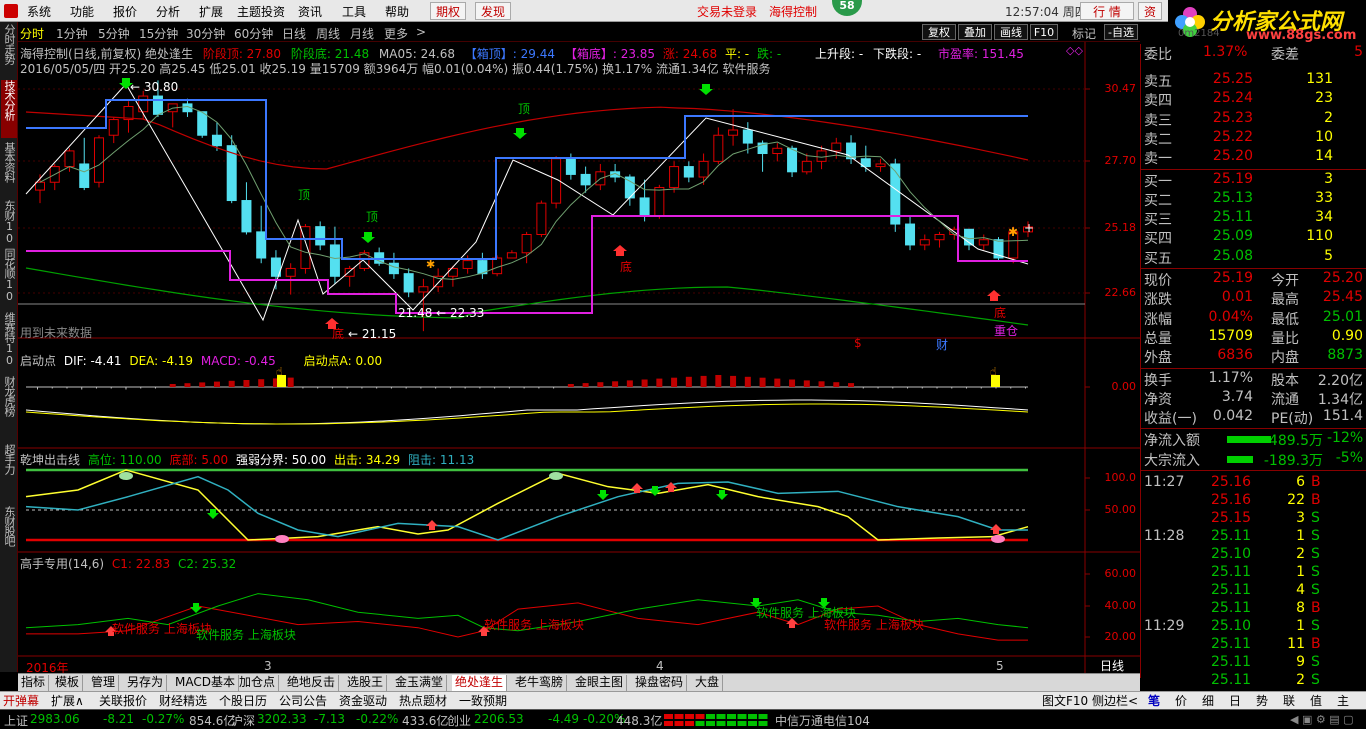 The image size is (1366, 729). I want to click on indicator-tab: 老牛鸾膀, so click(540, 683).